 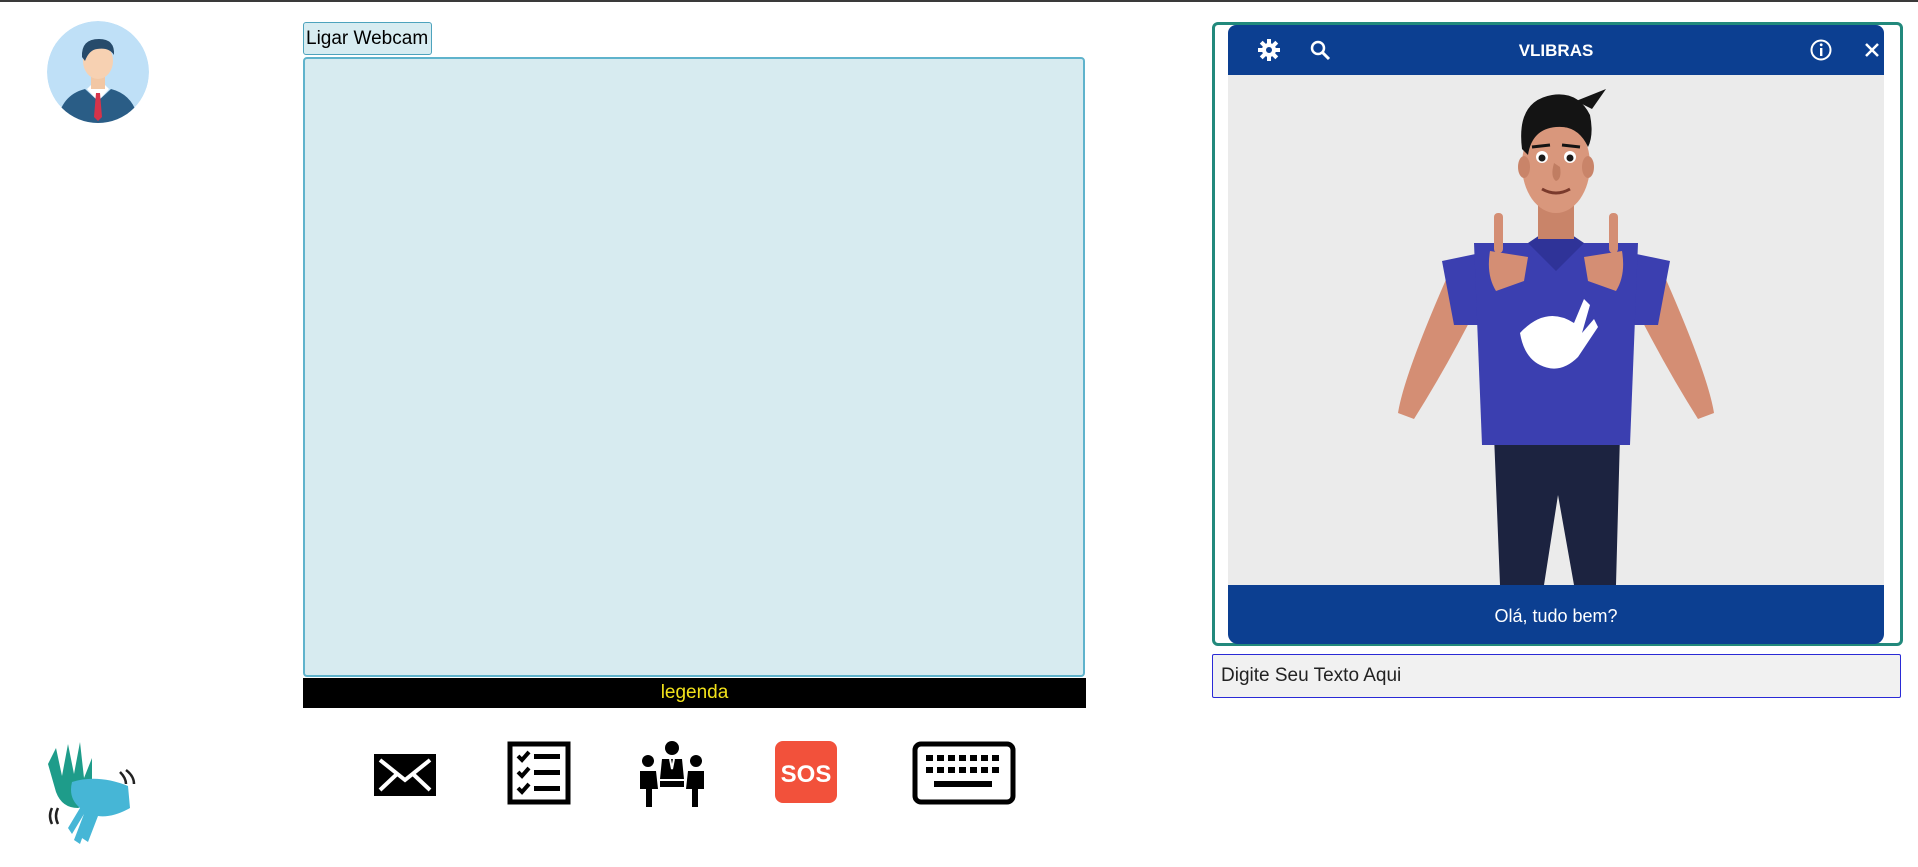 I want to click on libras-hands-logo, so click(x=91, y=796).